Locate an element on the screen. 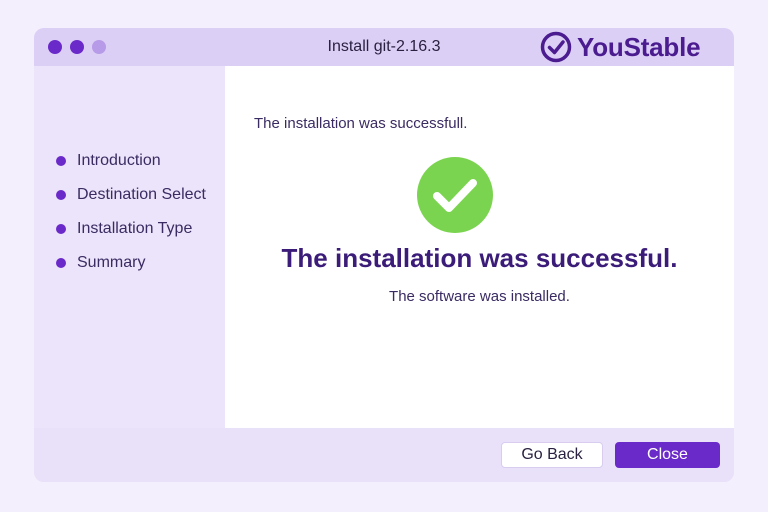 This screenshot has width=768, height=512. window-title: Install git-2.16.3 is located at coordinates (384, 46).